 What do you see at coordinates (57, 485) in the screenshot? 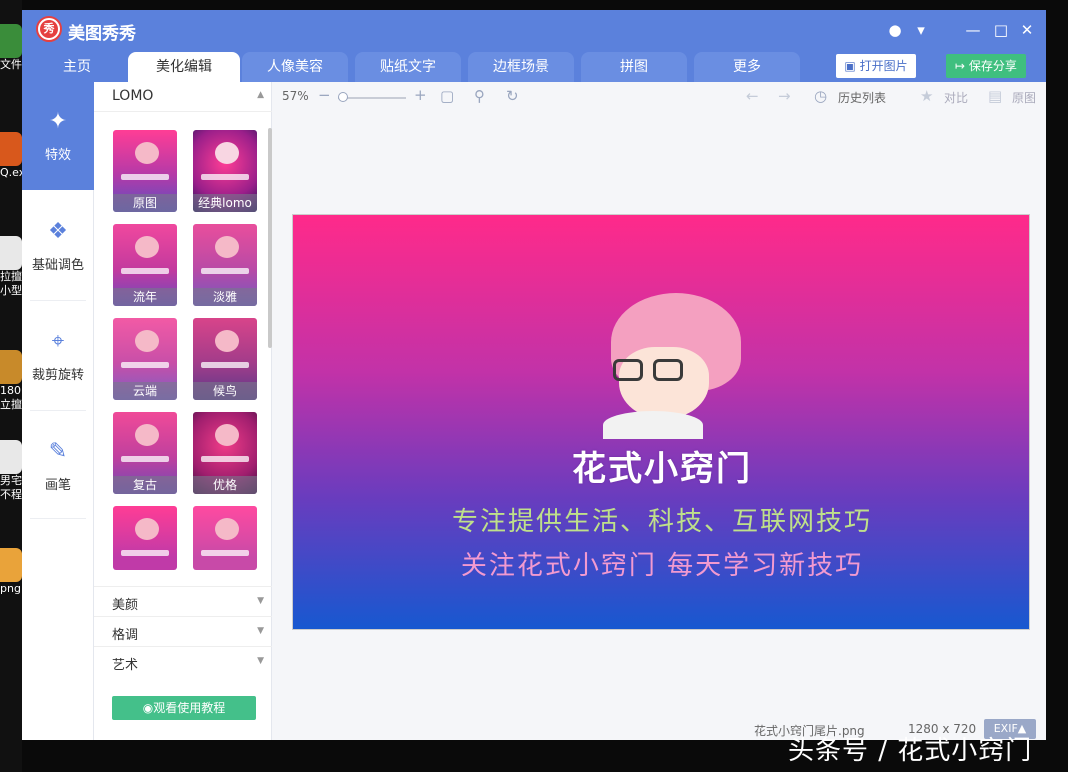
I see `nav-label: 画笔` at bounding box center [57, 485].